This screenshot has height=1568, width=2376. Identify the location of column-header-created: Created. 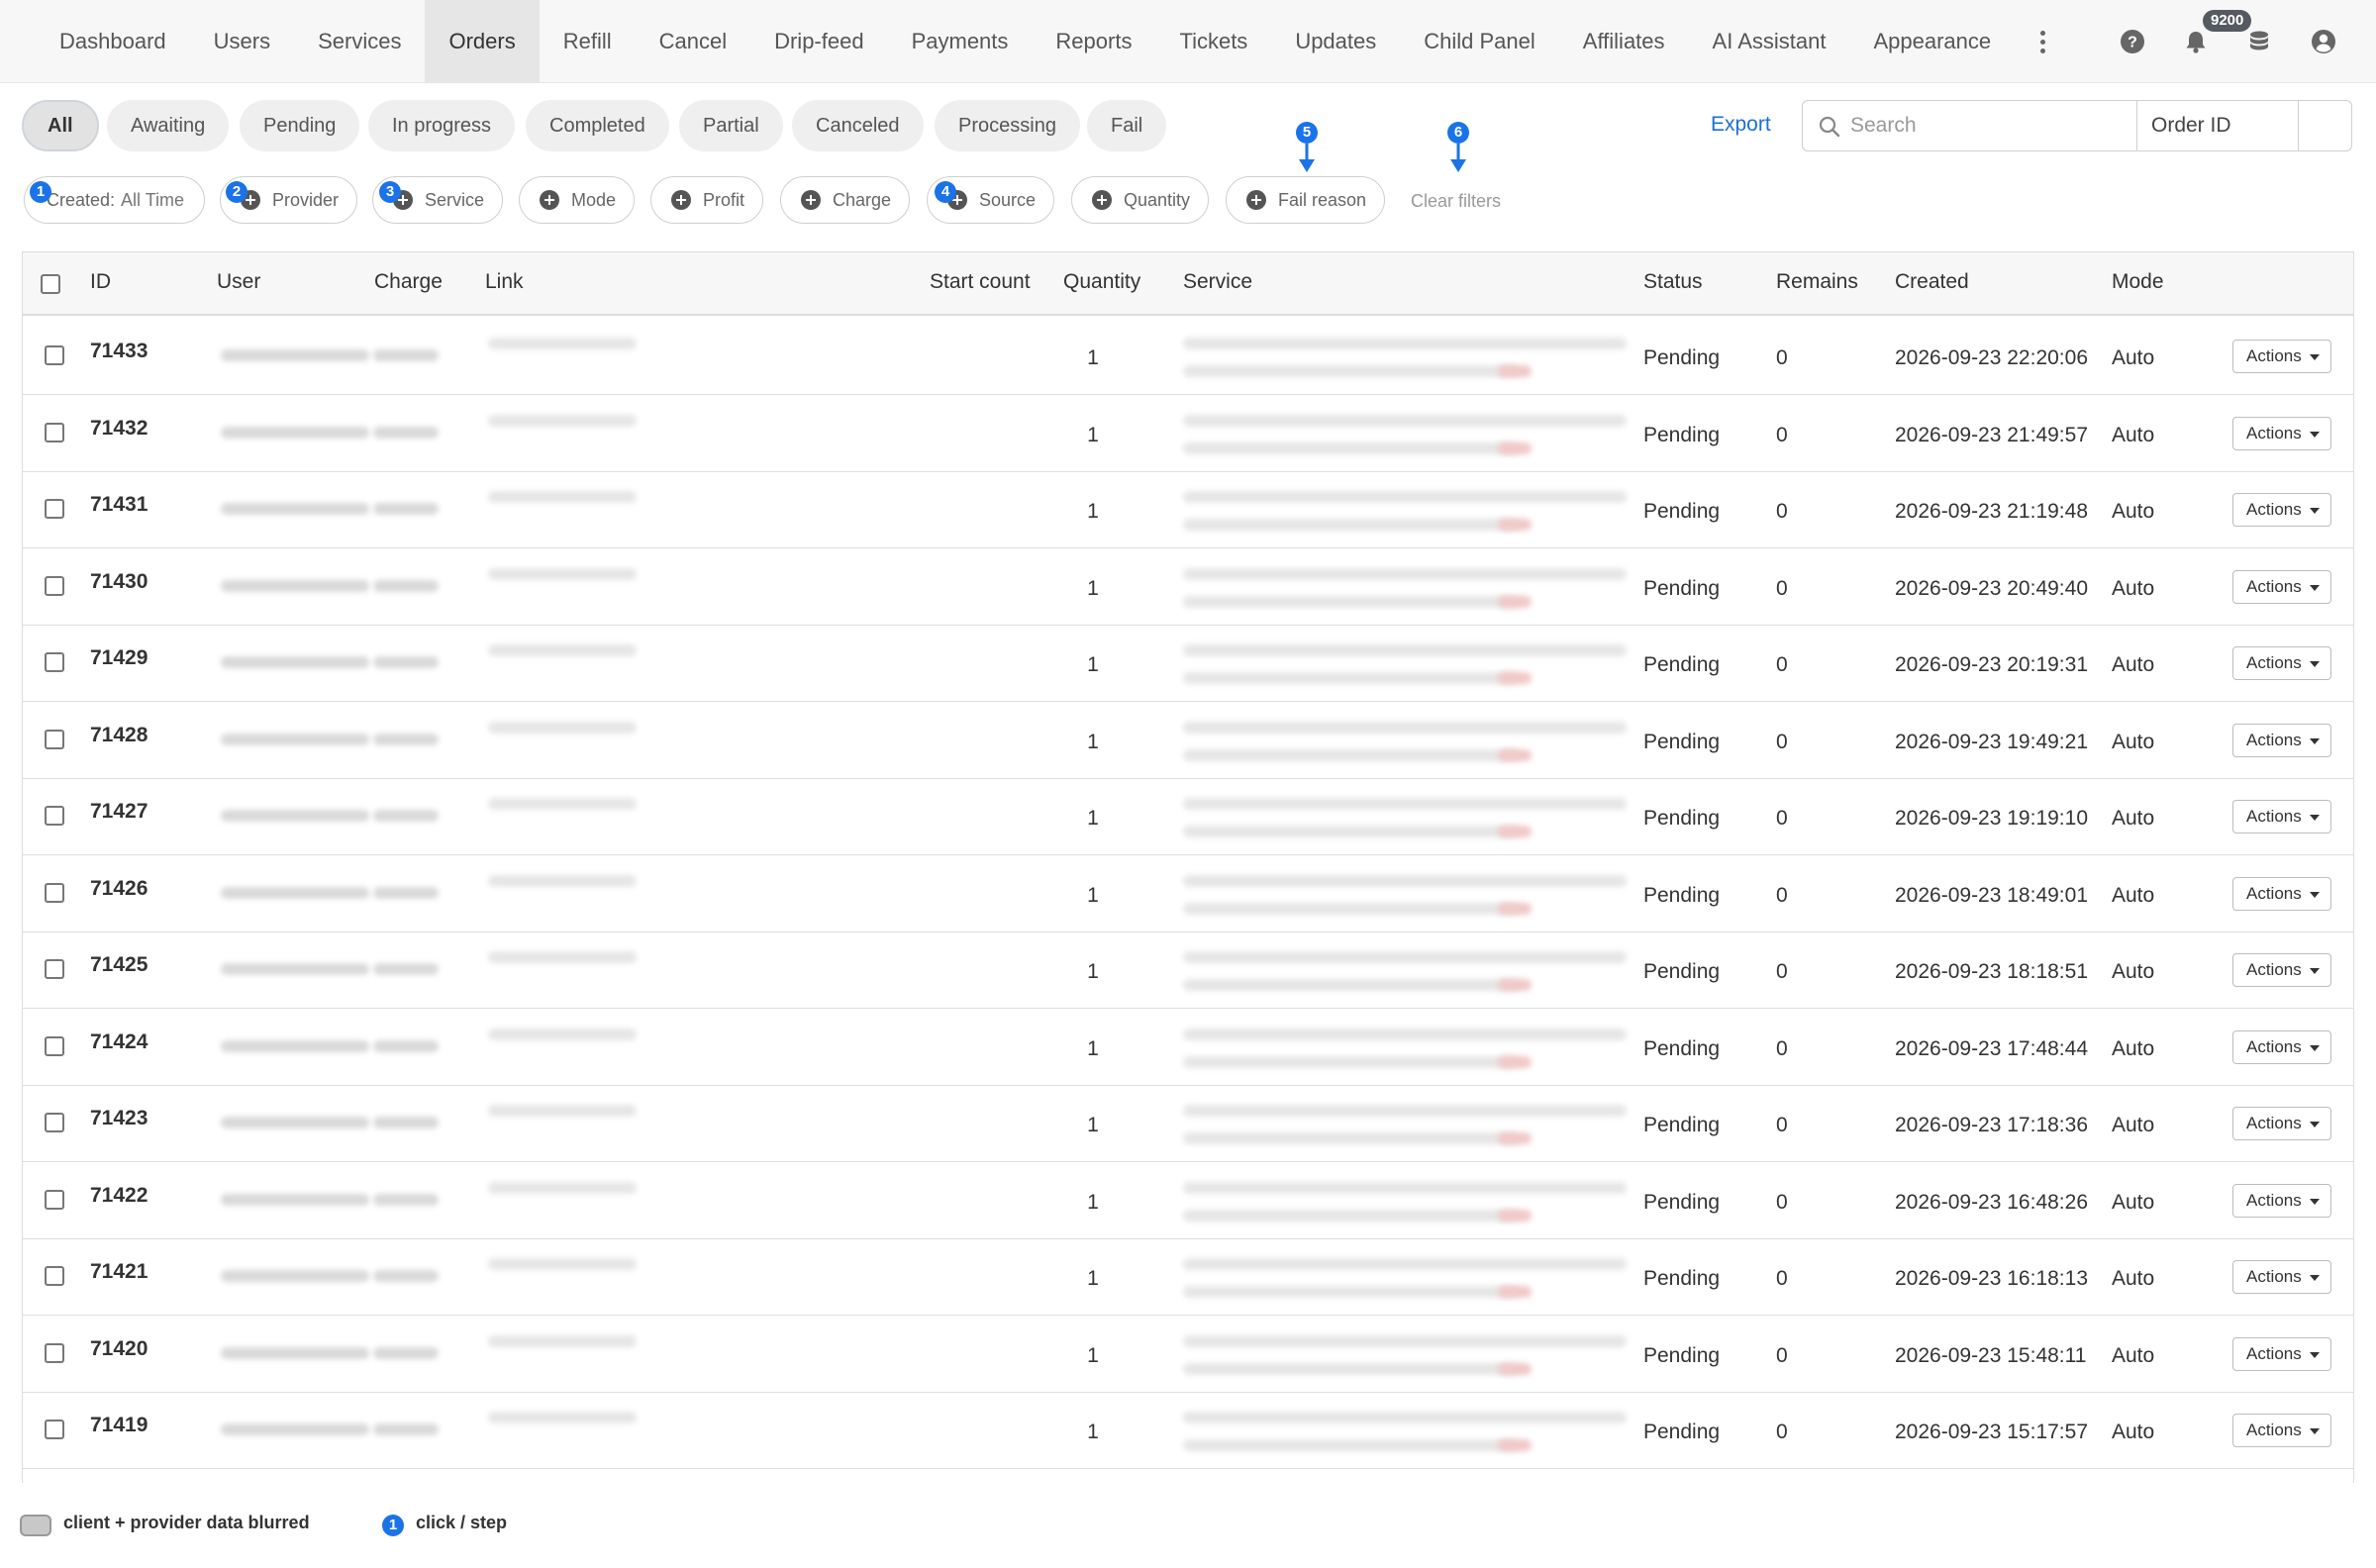
(1932, 282).